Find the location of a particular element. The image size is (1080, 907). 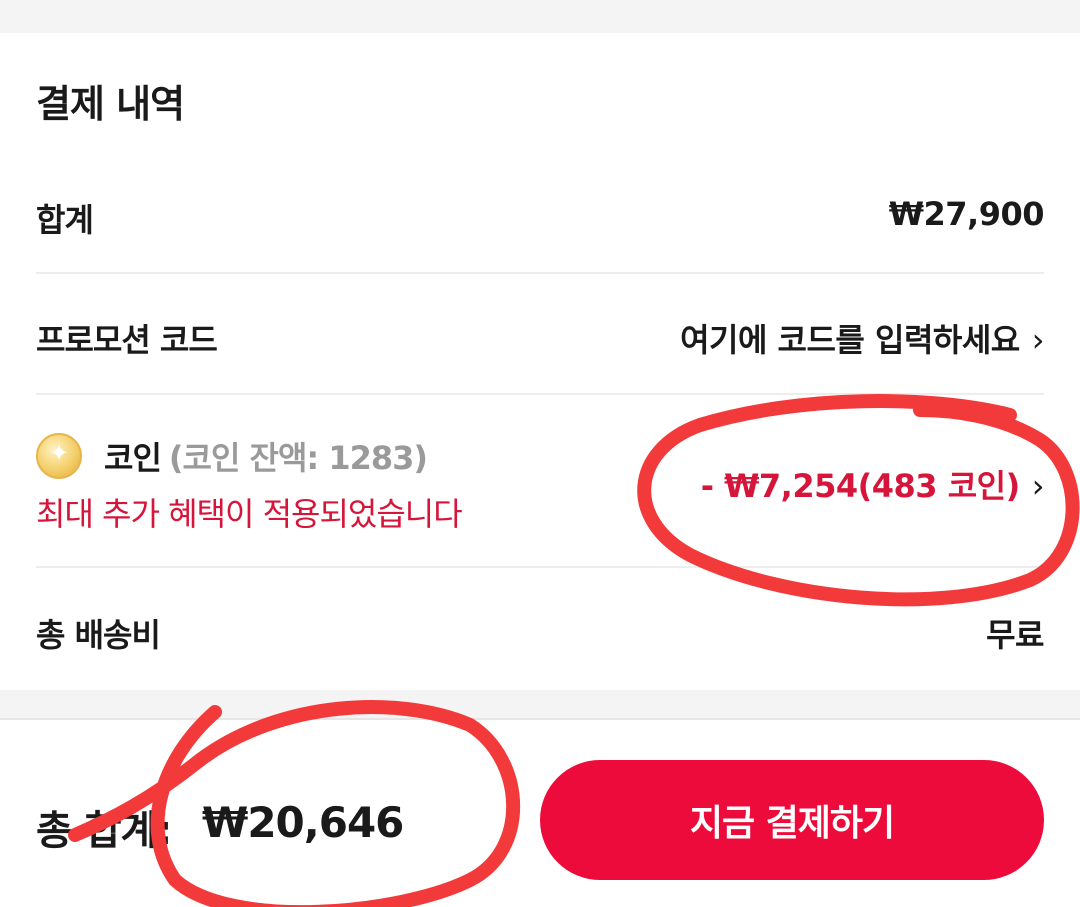

shipping-label: 총 배송비 is located at coordinates (98, 635).